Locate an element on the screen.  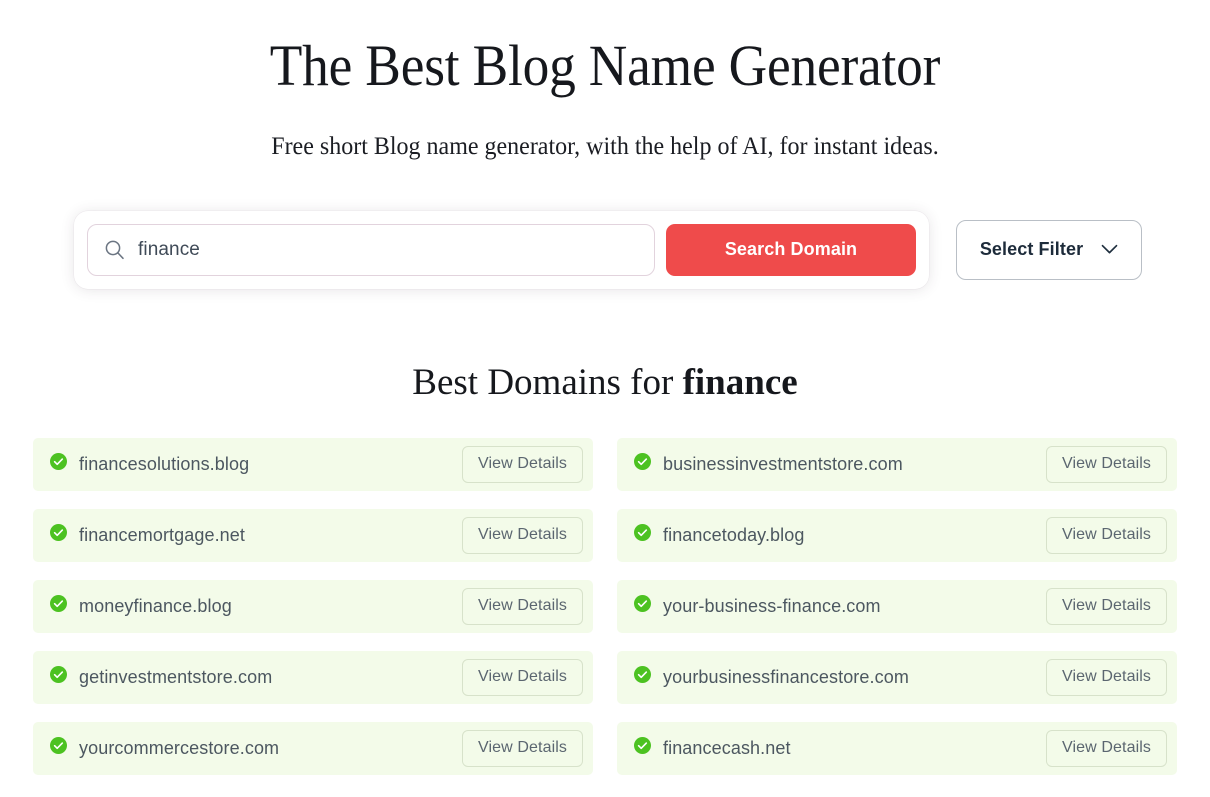
table-row: financecash.net View Details is located at coordinates (897, 748).